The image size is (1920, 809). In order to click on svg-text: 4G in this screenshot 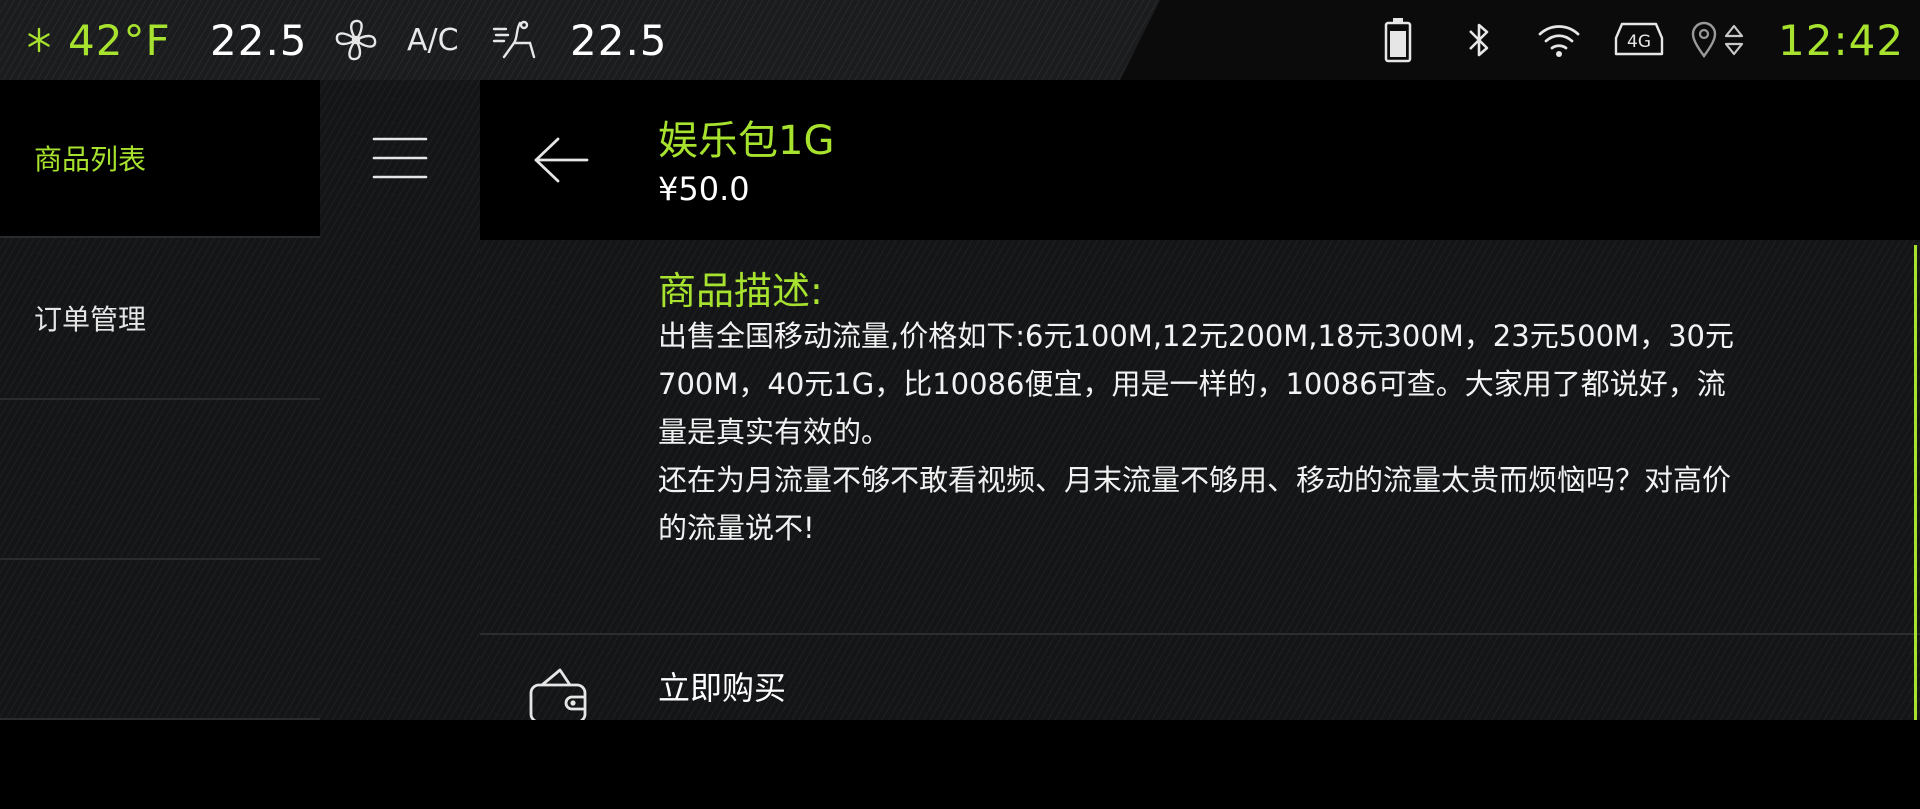, I will do `click(1639, 42)`.